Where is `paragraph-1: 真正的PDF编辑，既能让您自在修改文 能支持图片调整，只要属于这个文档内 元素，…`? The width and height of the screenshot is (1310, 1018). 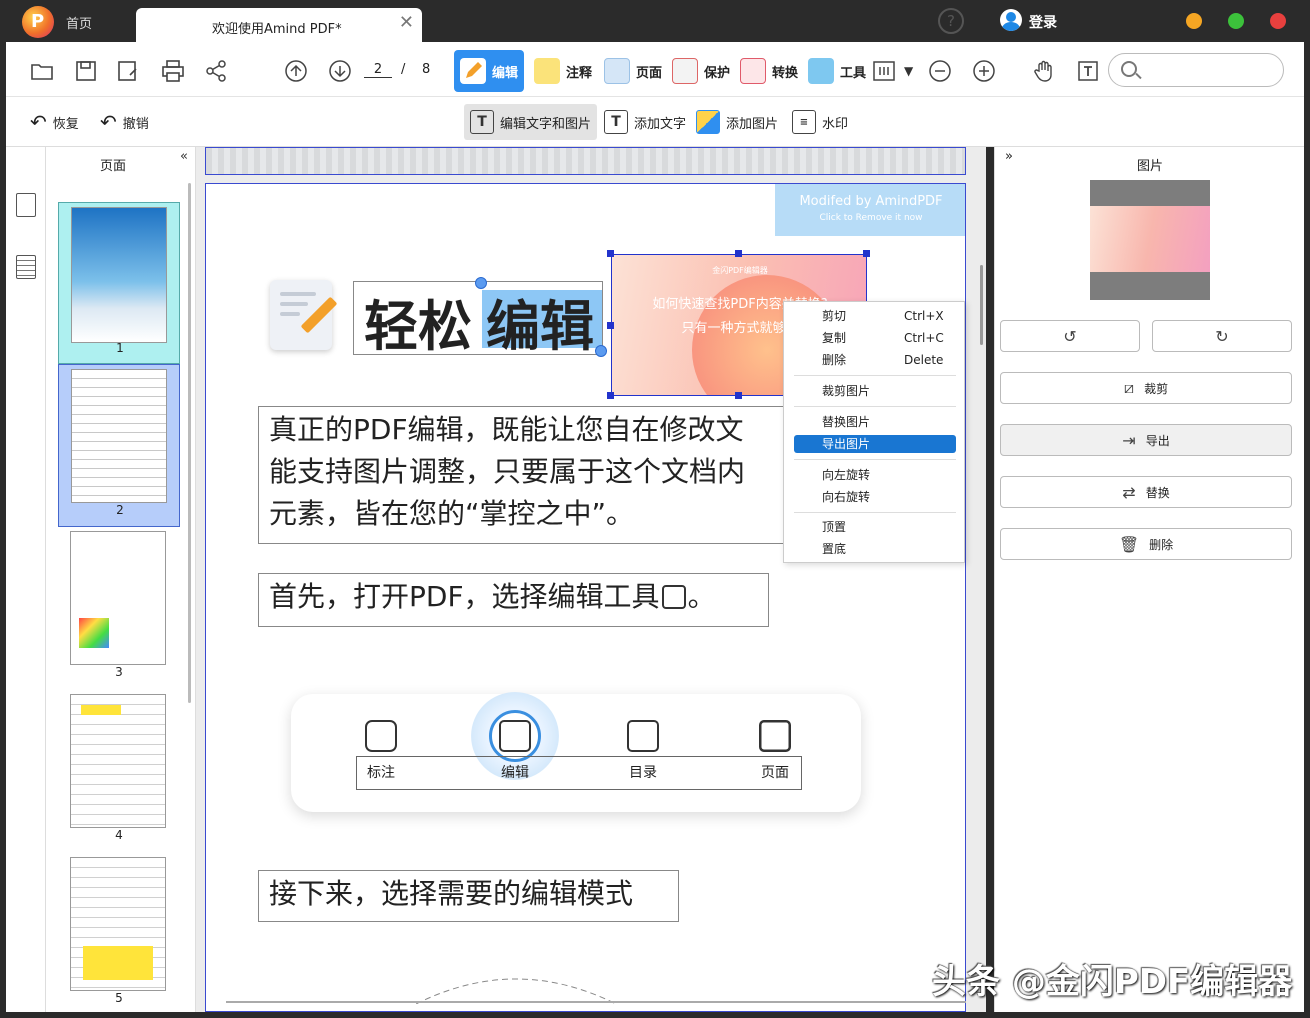
paragraph-1: 真正的PDF编辑，既能让您自在修改文 能支持图片调整，只要属于这个文档内 元素，… is located at coordinates (523, 475).